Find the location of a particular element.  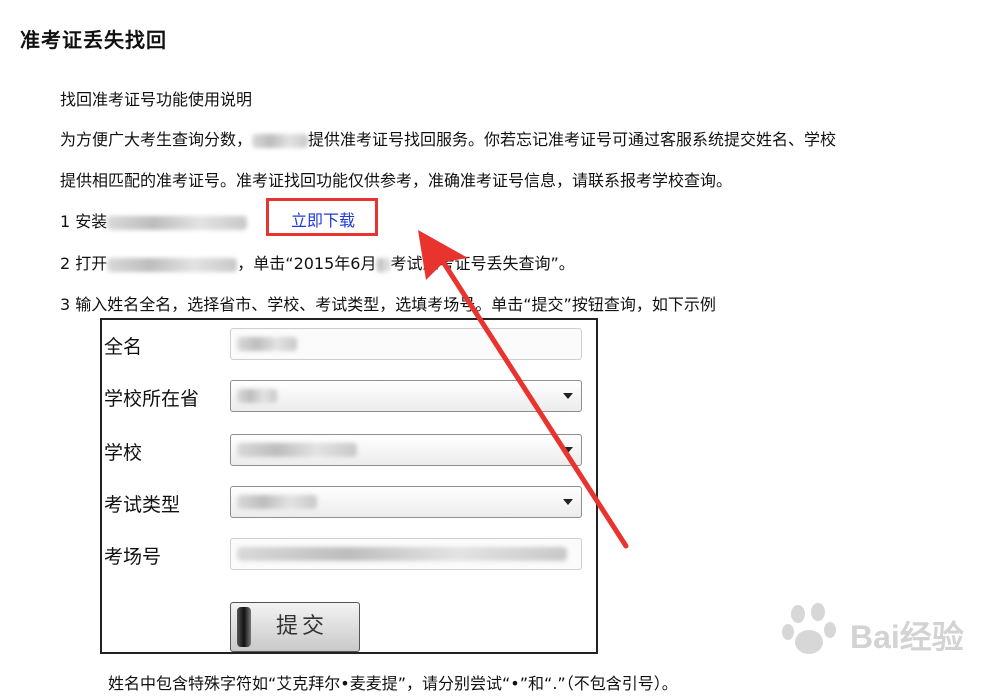

arrow-shaft is located at coordinates (532, 400).